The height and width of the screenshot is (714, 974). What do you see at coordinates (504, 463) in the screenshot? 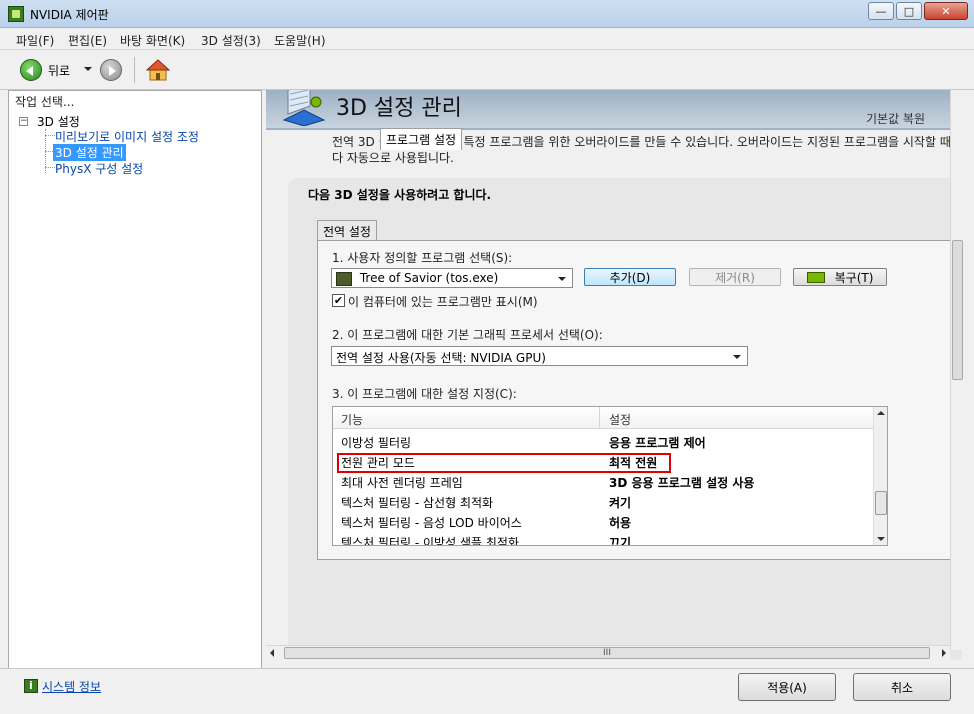
I see `highlight-annotation-box` at bounding box center [504, 463].